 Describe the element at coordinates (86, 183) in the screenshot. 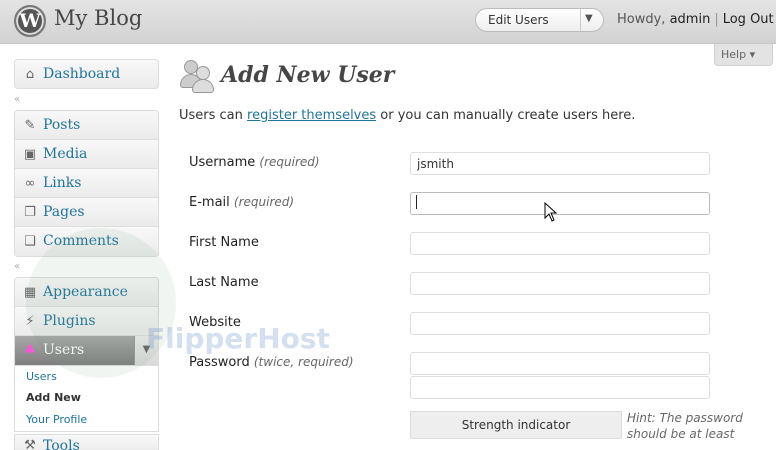

I see `sidebar-item-links: ∞ Links` at that location.